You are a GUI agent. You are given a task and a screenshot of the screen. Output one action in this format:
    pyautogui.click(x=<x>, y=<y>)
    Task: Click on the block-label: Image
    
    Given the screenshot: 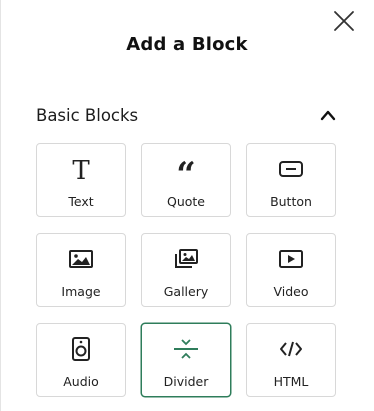 What is the action you would take?
    pyautogui.click(x=81, y=291)
    